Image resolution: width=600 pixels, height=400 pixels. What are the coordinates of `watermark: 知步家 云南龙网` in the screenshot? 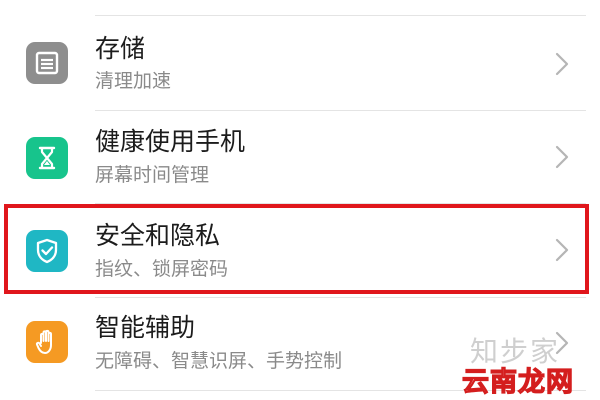 It's located at (528, 364).